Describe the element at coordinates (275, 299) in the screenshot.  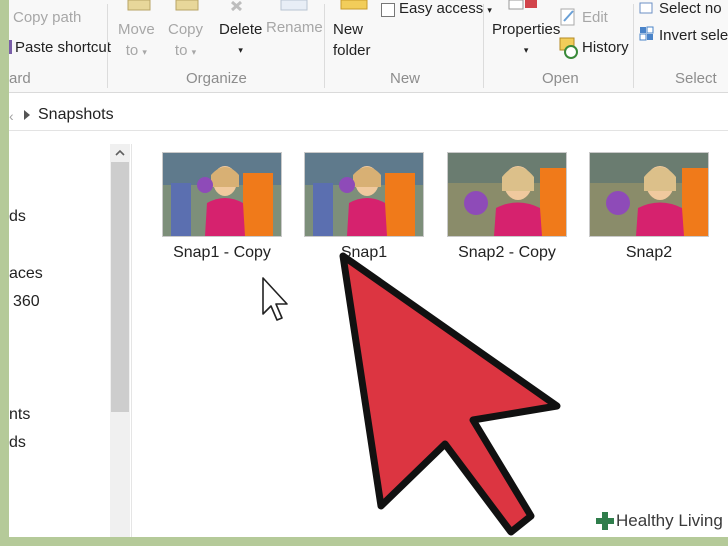
I see `mouse-pointer-icon` at that location.